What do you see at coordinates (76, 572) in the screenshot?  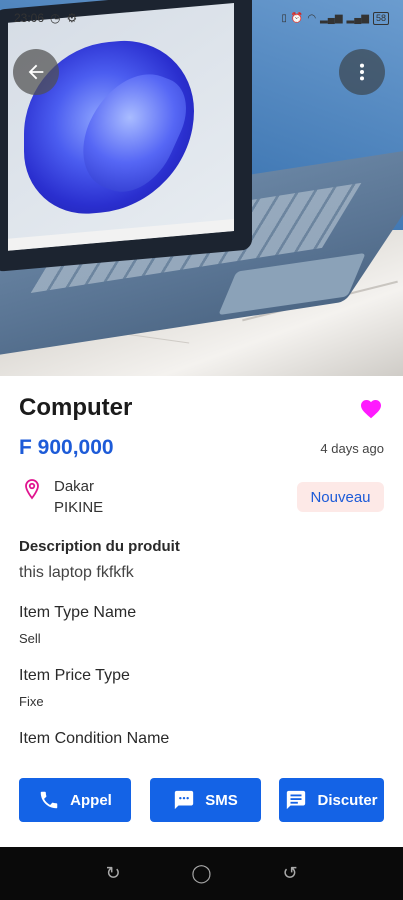 I see `description-text: this laptop fkfkfk` at bounding box center [76, 572].